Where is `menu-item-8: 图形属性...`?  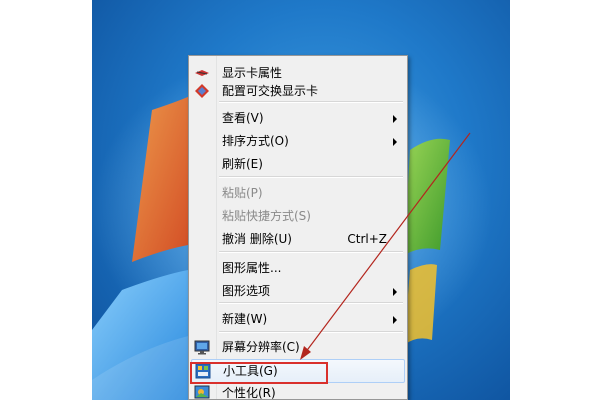 menu-item-8: 图形属性... is located at coordinates (298, 268).